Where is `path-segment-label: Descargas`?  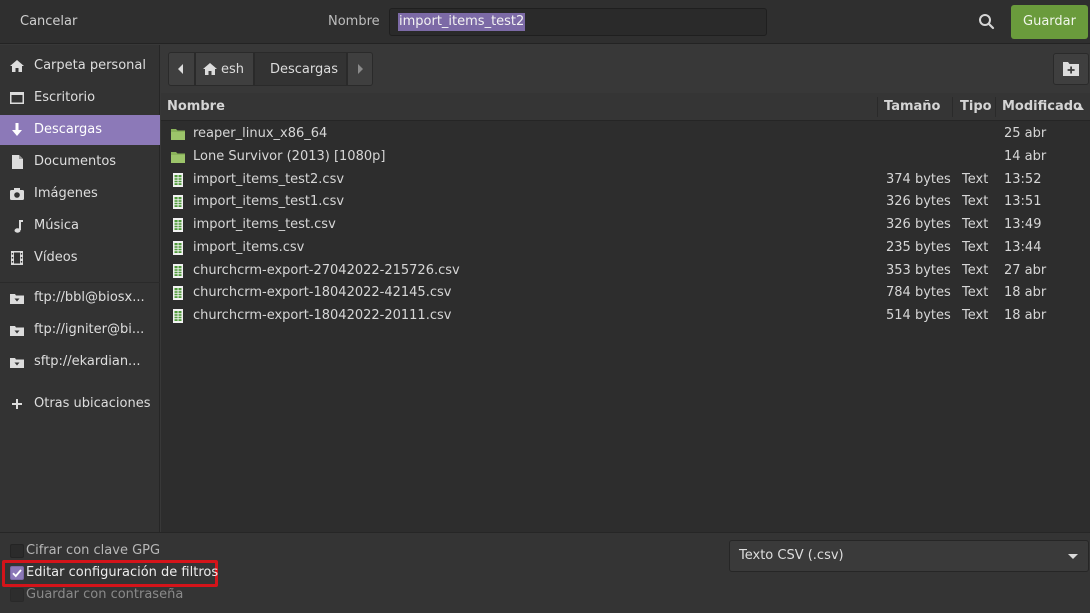
path-segment-label: Descargas is located at coordinates (304, 69).